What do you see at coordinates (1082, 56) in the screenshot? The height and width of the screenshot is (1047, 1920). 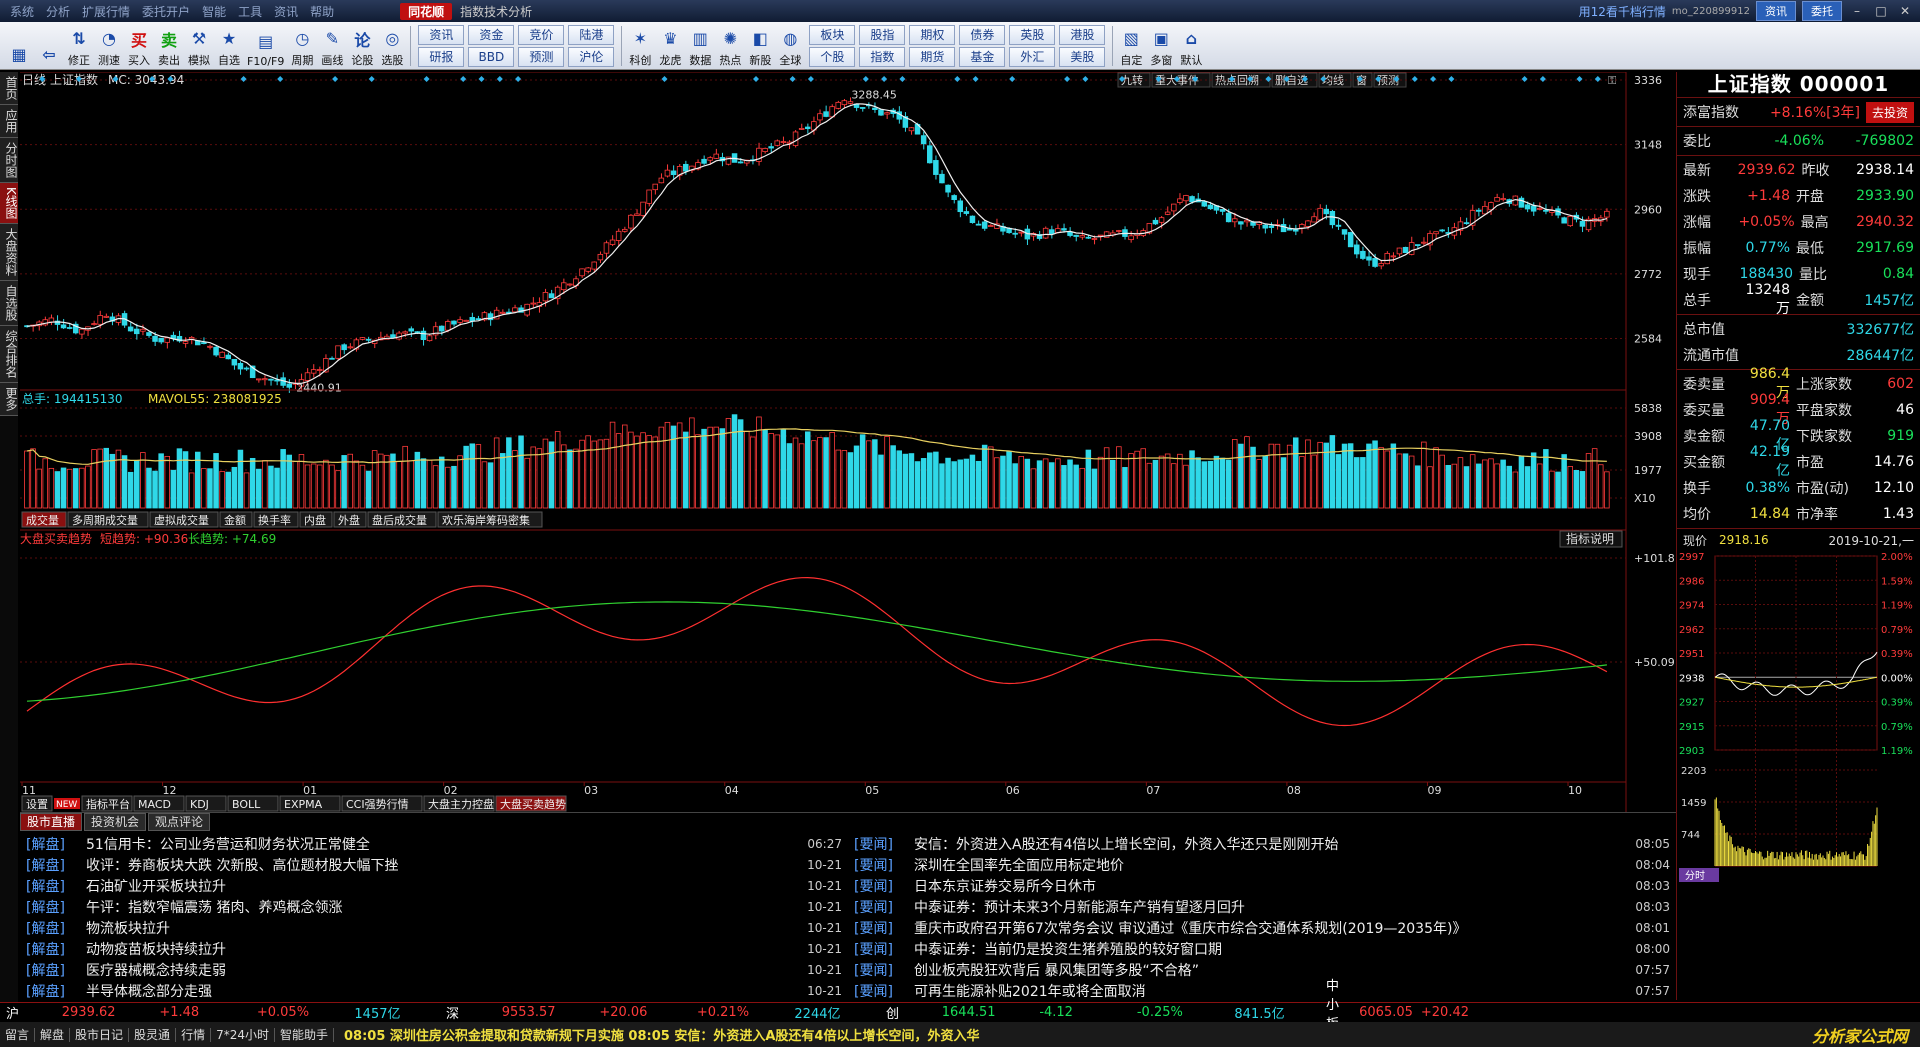 I see `toolbar-grid-button: 美股` at bounding box center [1082, 56].